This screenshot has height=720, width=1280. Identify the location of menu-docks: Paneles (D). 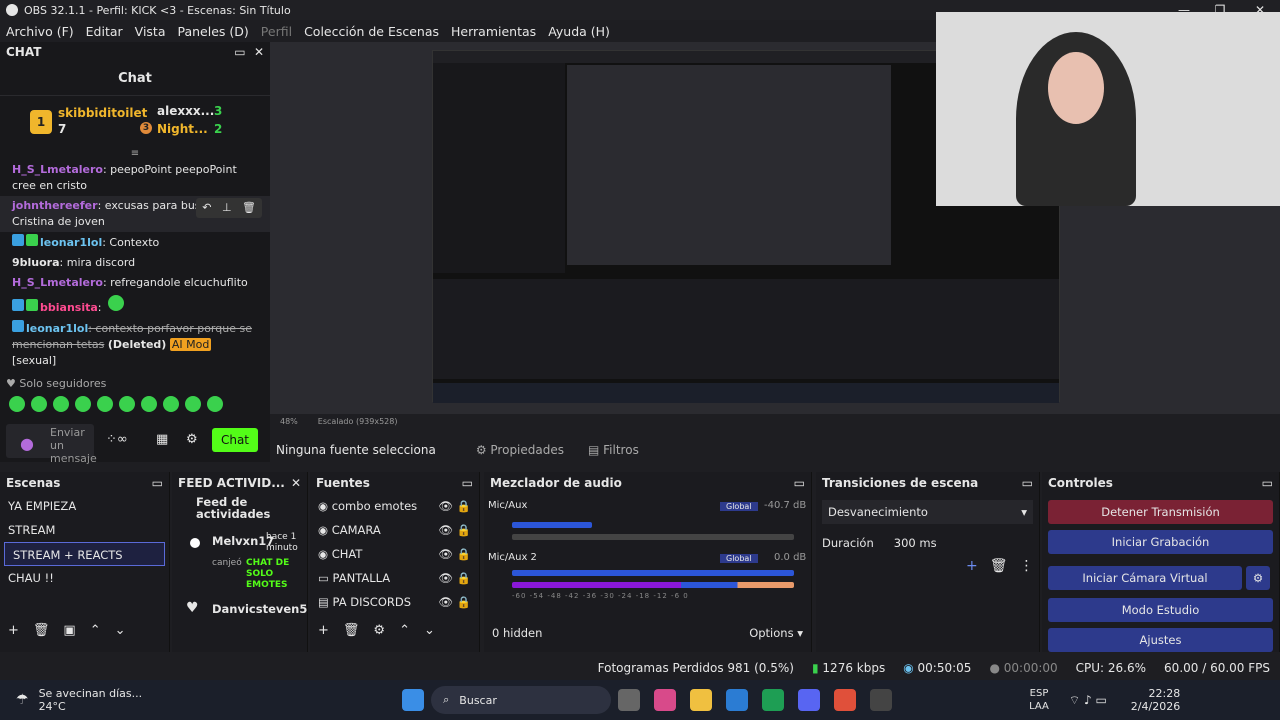
(213, 31).